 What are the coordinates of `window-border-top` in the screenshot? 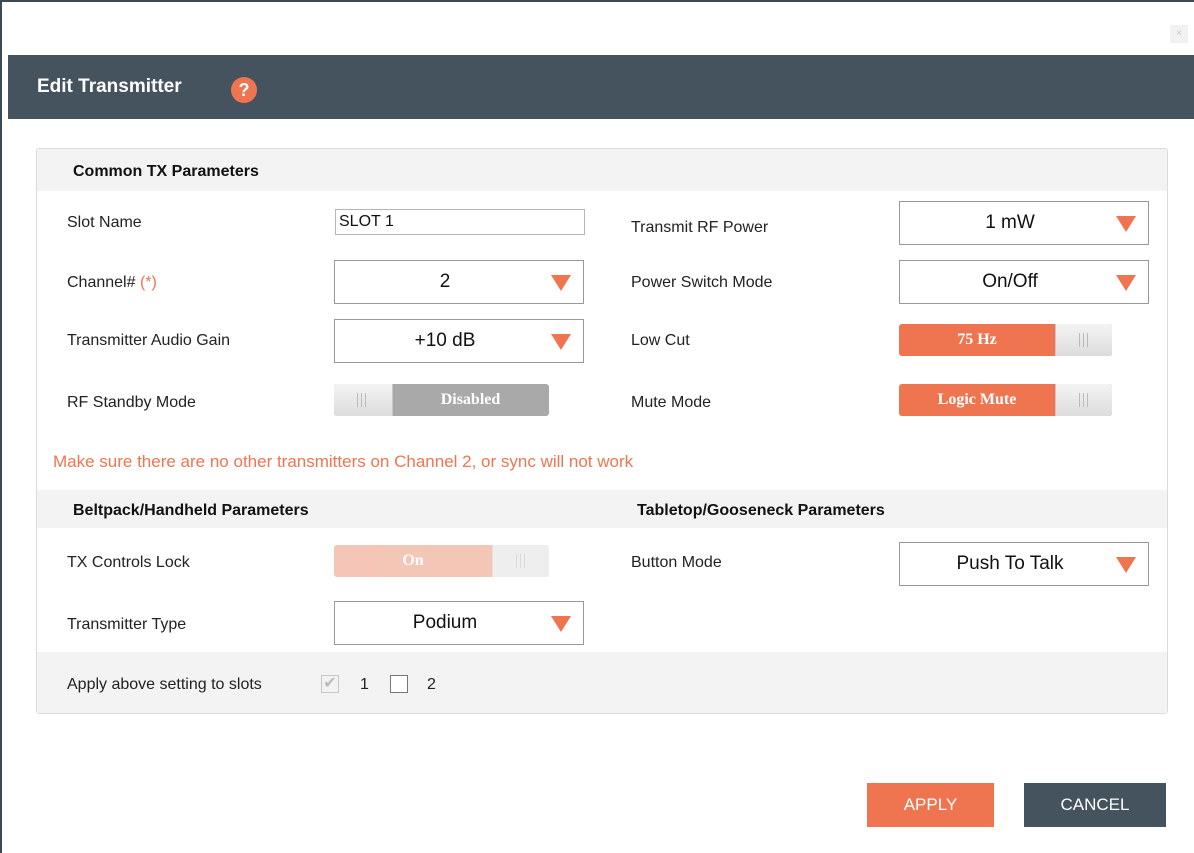 It's located at (597, 1).